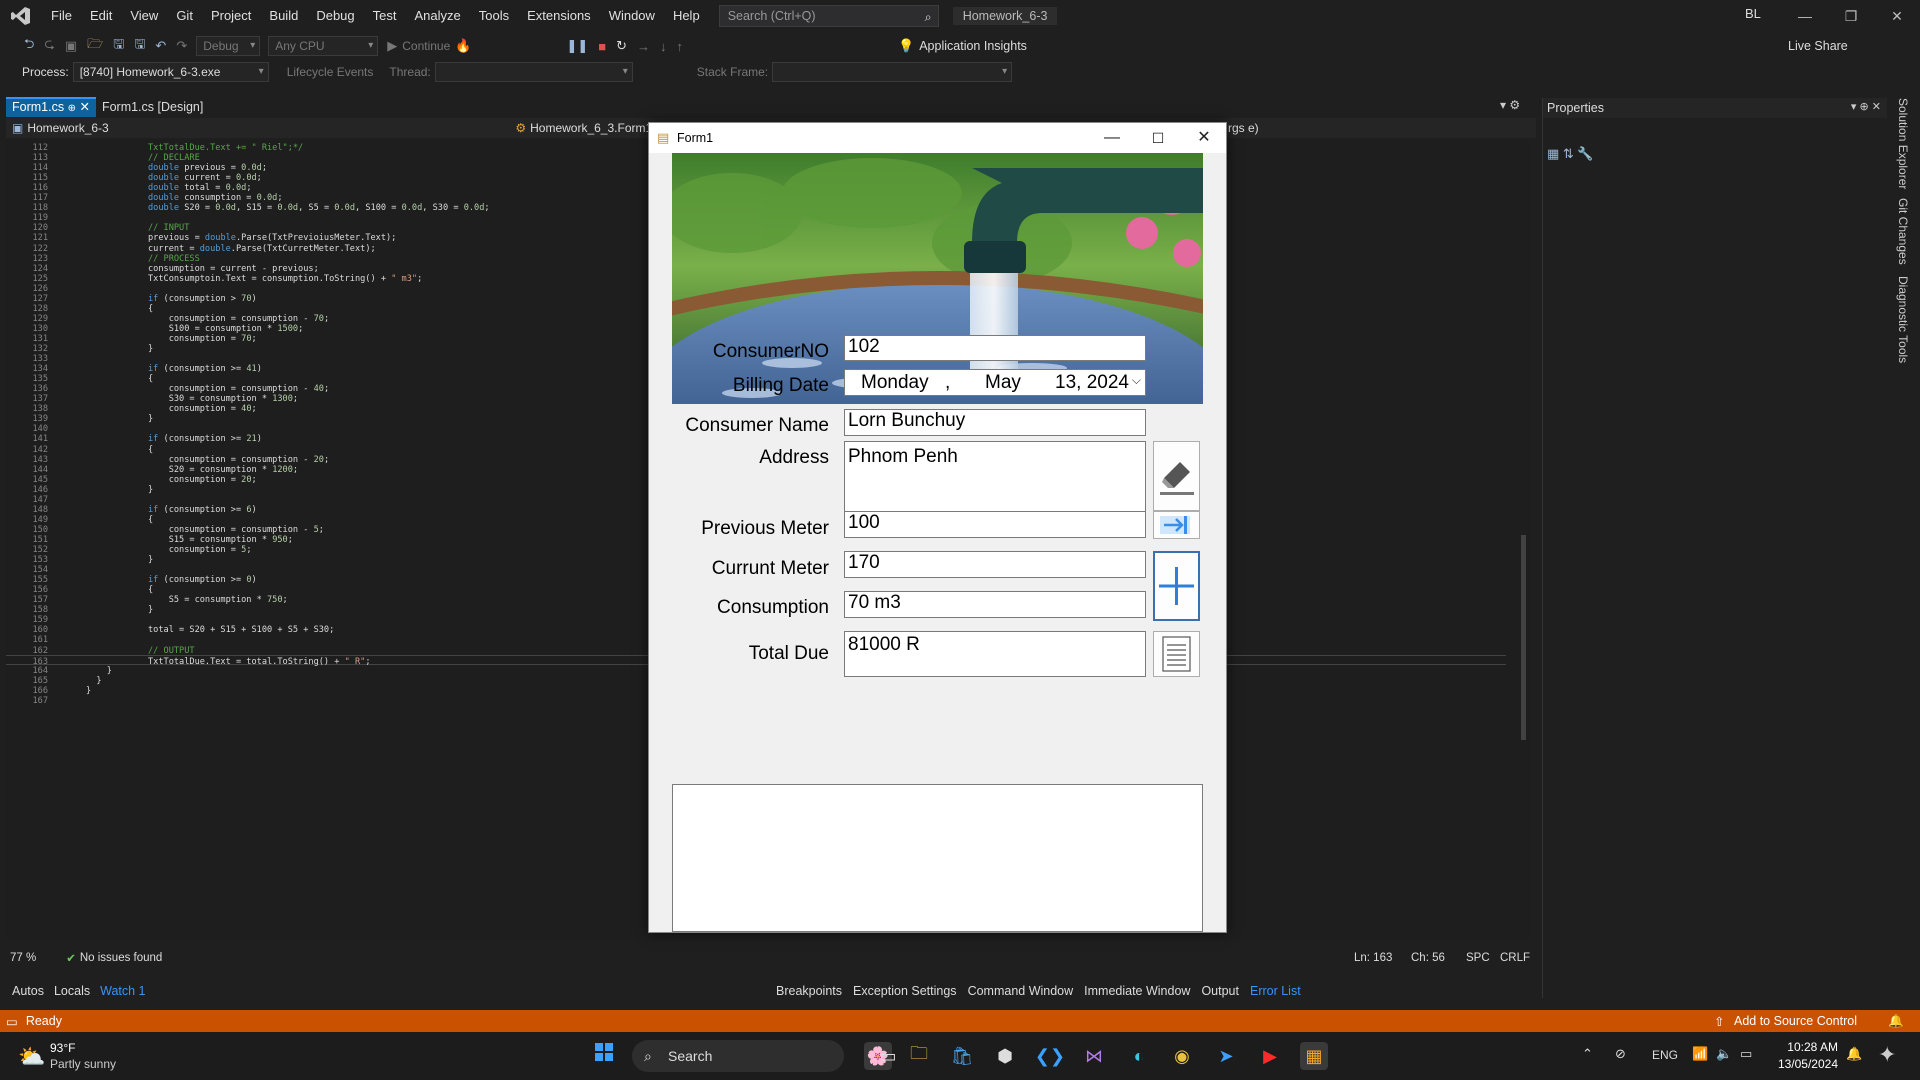 Image resolution: width=1920 pixels, height=1080 pixels. What do you see at coordinates (494, 16) in the screenshot?
I see `menu-item-tools: Tools` at bounding box center [494, 16].